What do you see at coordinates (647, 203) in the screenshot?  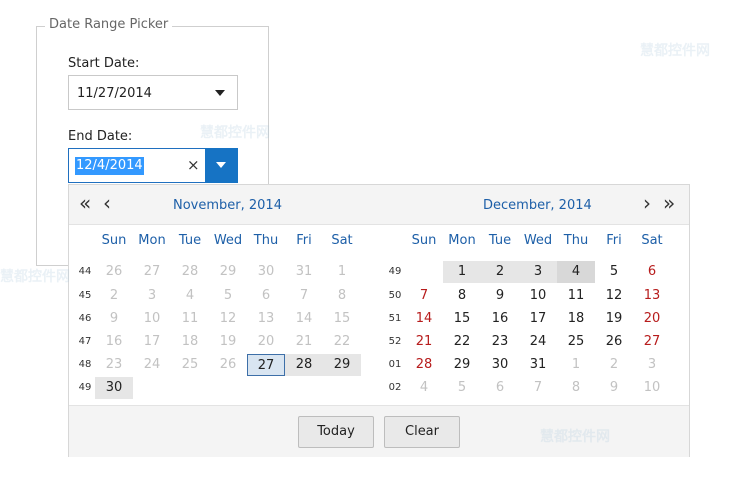 I see `next-month-icon: ›` at bounding box center [647, 203].